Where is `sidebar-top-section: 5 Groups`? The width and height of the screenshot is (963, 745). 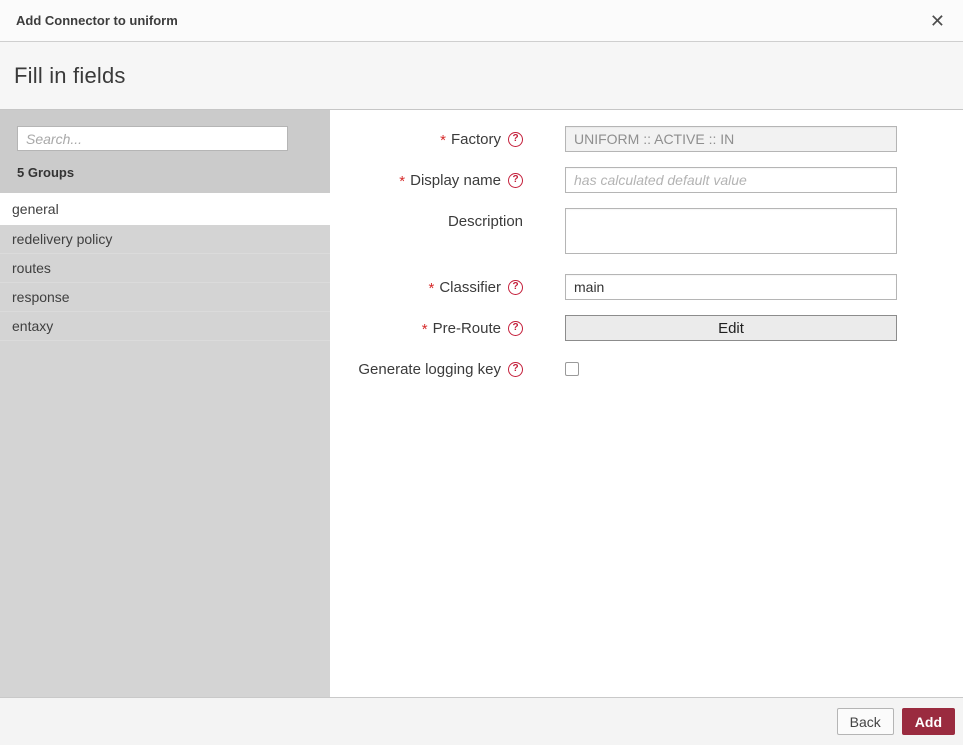 sidebar-top-section: 5 Groups is located at coordinates (165, 151).